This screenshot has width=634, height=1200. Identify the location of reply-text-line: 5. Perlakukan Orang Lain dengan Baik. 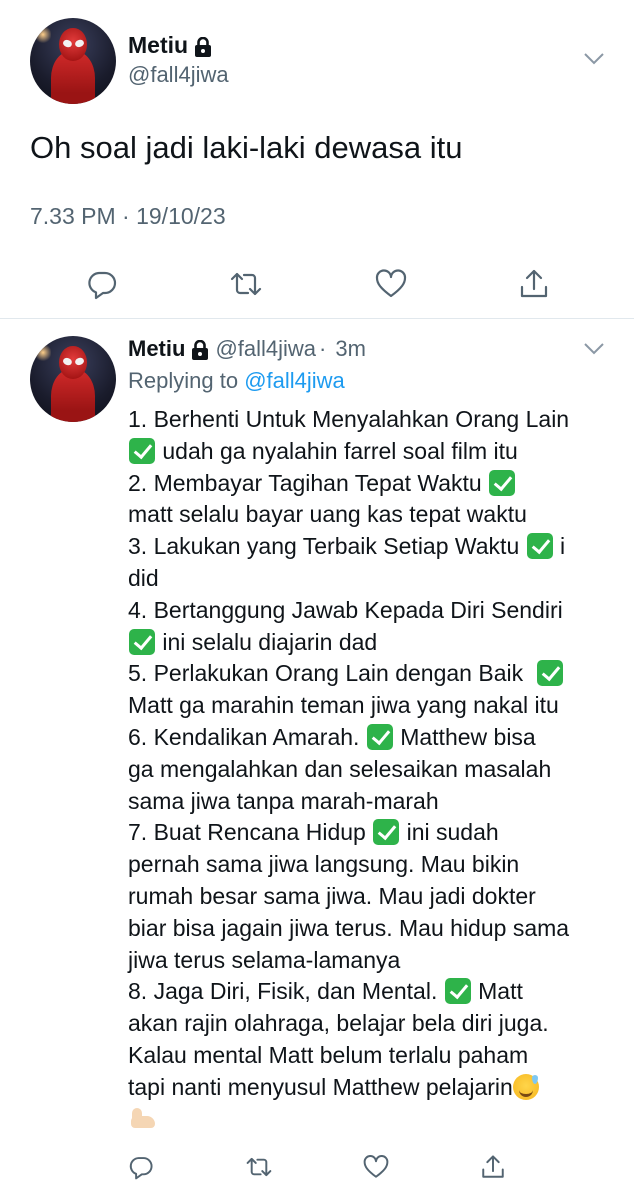
(368, 674).